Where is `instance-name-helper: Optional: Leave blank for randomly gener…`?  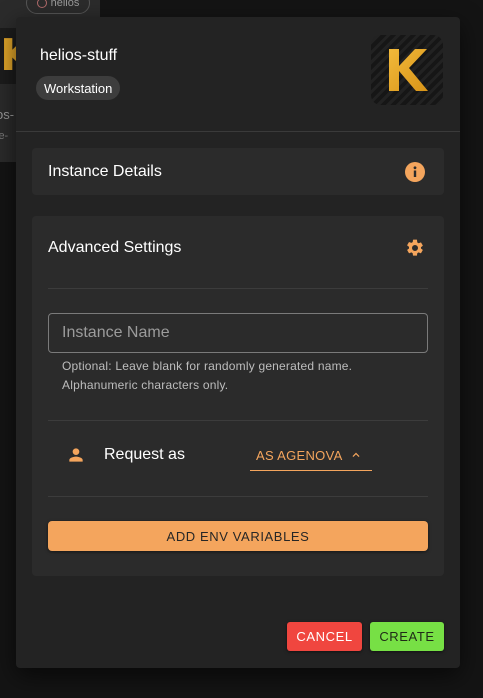 instance-name-helper: Optional: Leave blank for randomly gener… is located at coordinates (207, 375).